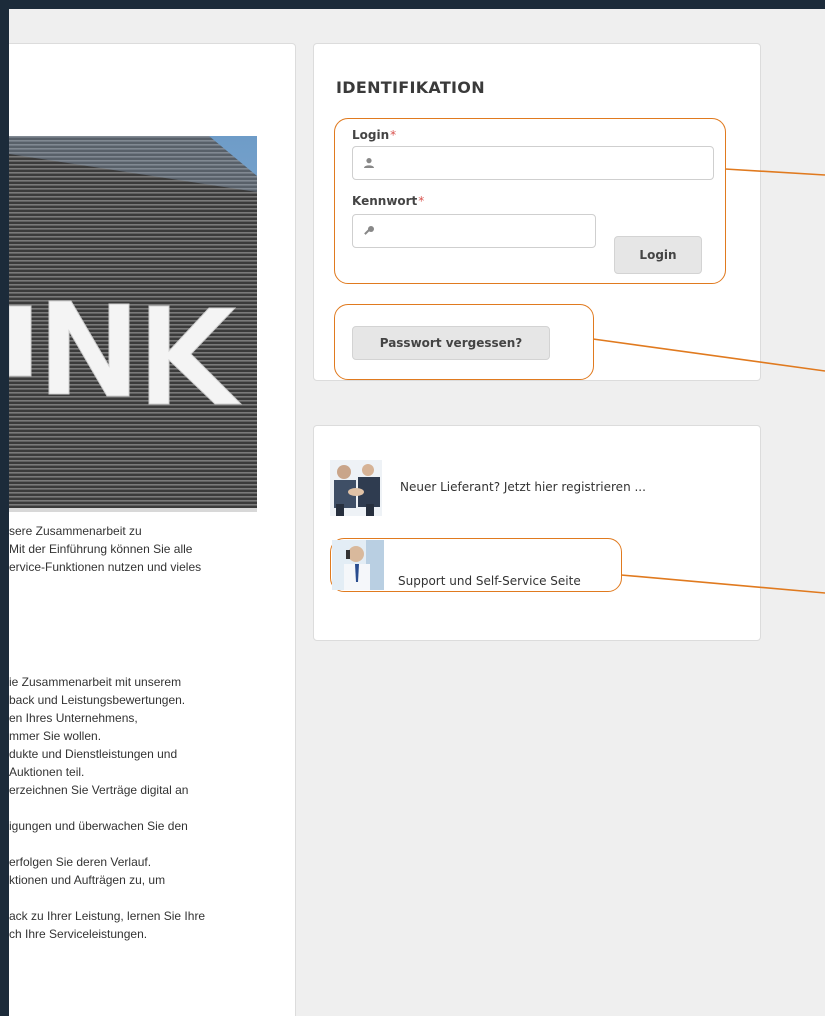 The height and width of the screenshot is (1016, 825). What do you see at coordinates (488, 231) in the screenshot?
I see `password-input` at bounding box center [488, 231].